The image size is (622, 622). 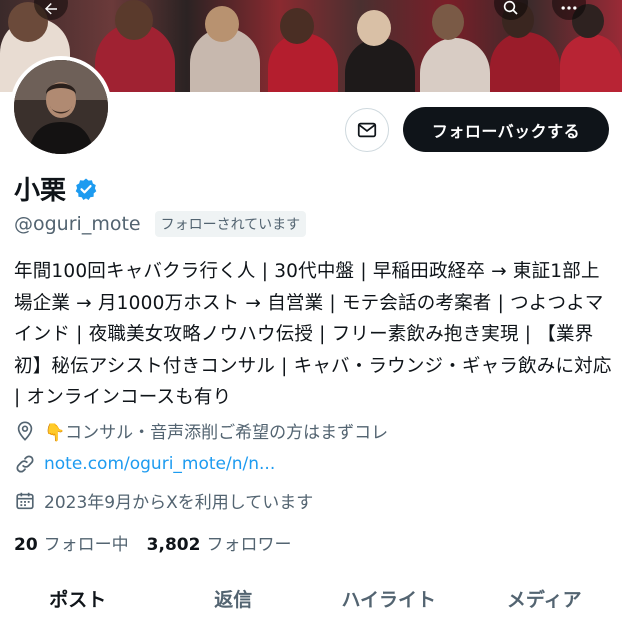 I want to click on tab-replies: 返信, so click(x=234, y=598).